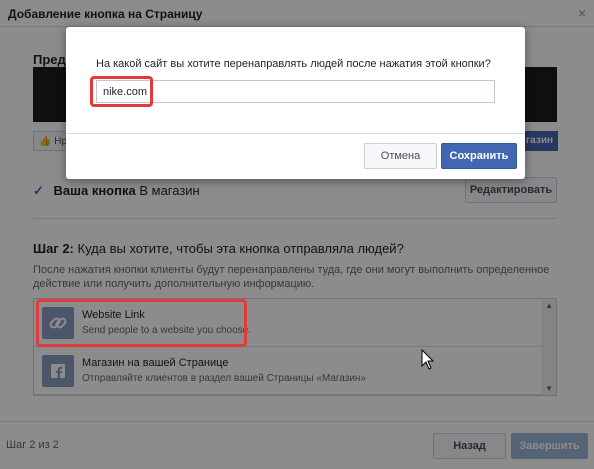 The image size is (594, 469). I want to click on save-button: Сохранить, so click(479, 156).